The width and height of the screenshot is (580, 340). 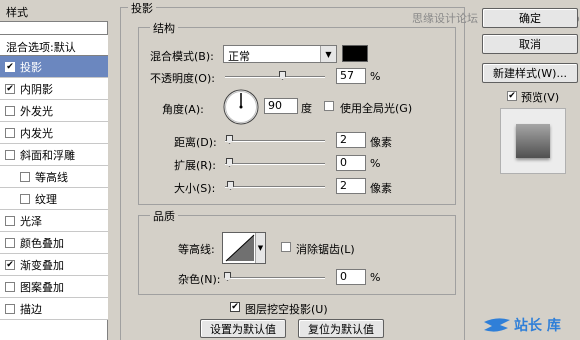 I want to click on noise-label: 杂色(N):, so click(x=199, y=279).